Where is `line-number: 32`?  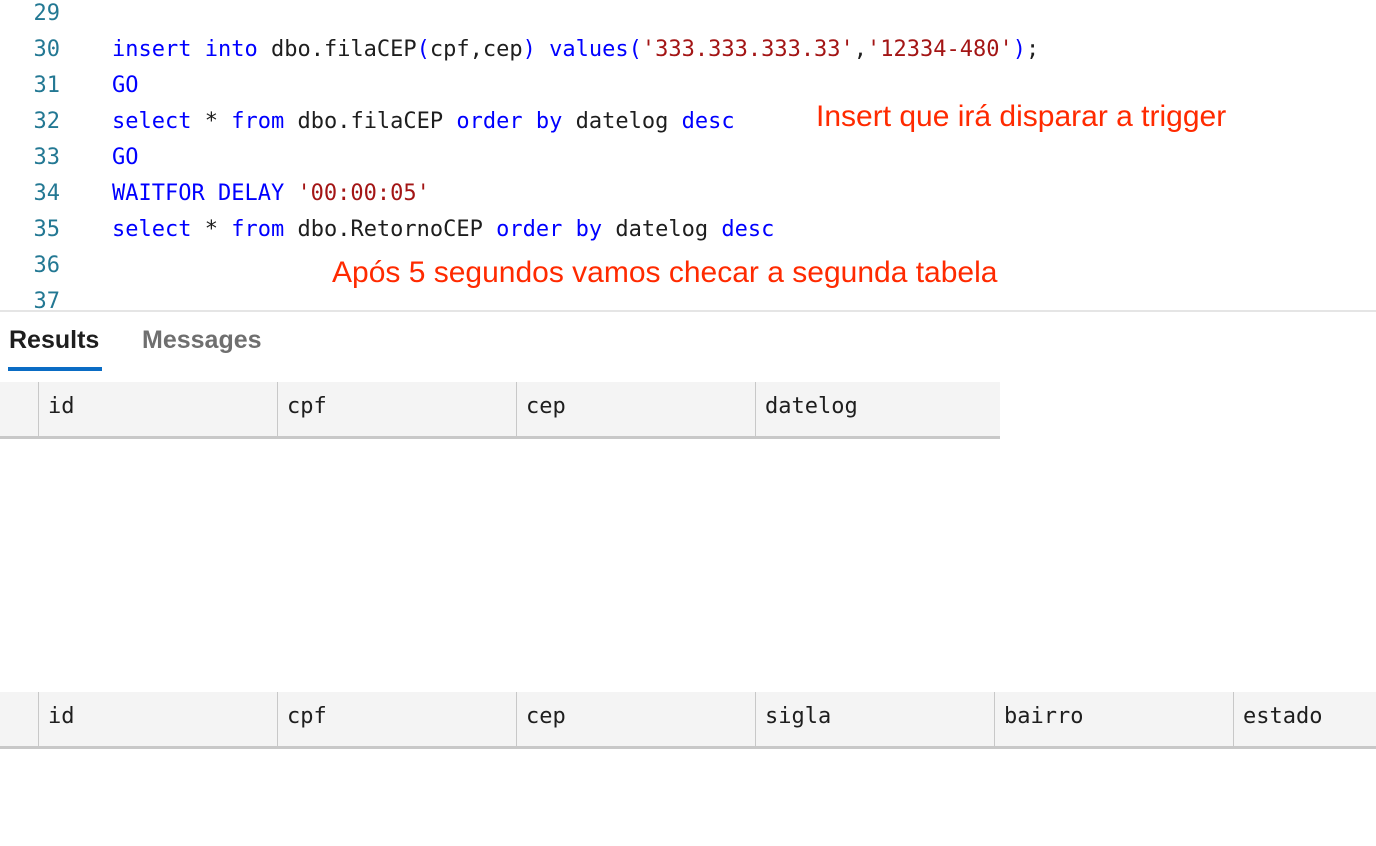
line-number: 32 is located at coordinates (47, 121).